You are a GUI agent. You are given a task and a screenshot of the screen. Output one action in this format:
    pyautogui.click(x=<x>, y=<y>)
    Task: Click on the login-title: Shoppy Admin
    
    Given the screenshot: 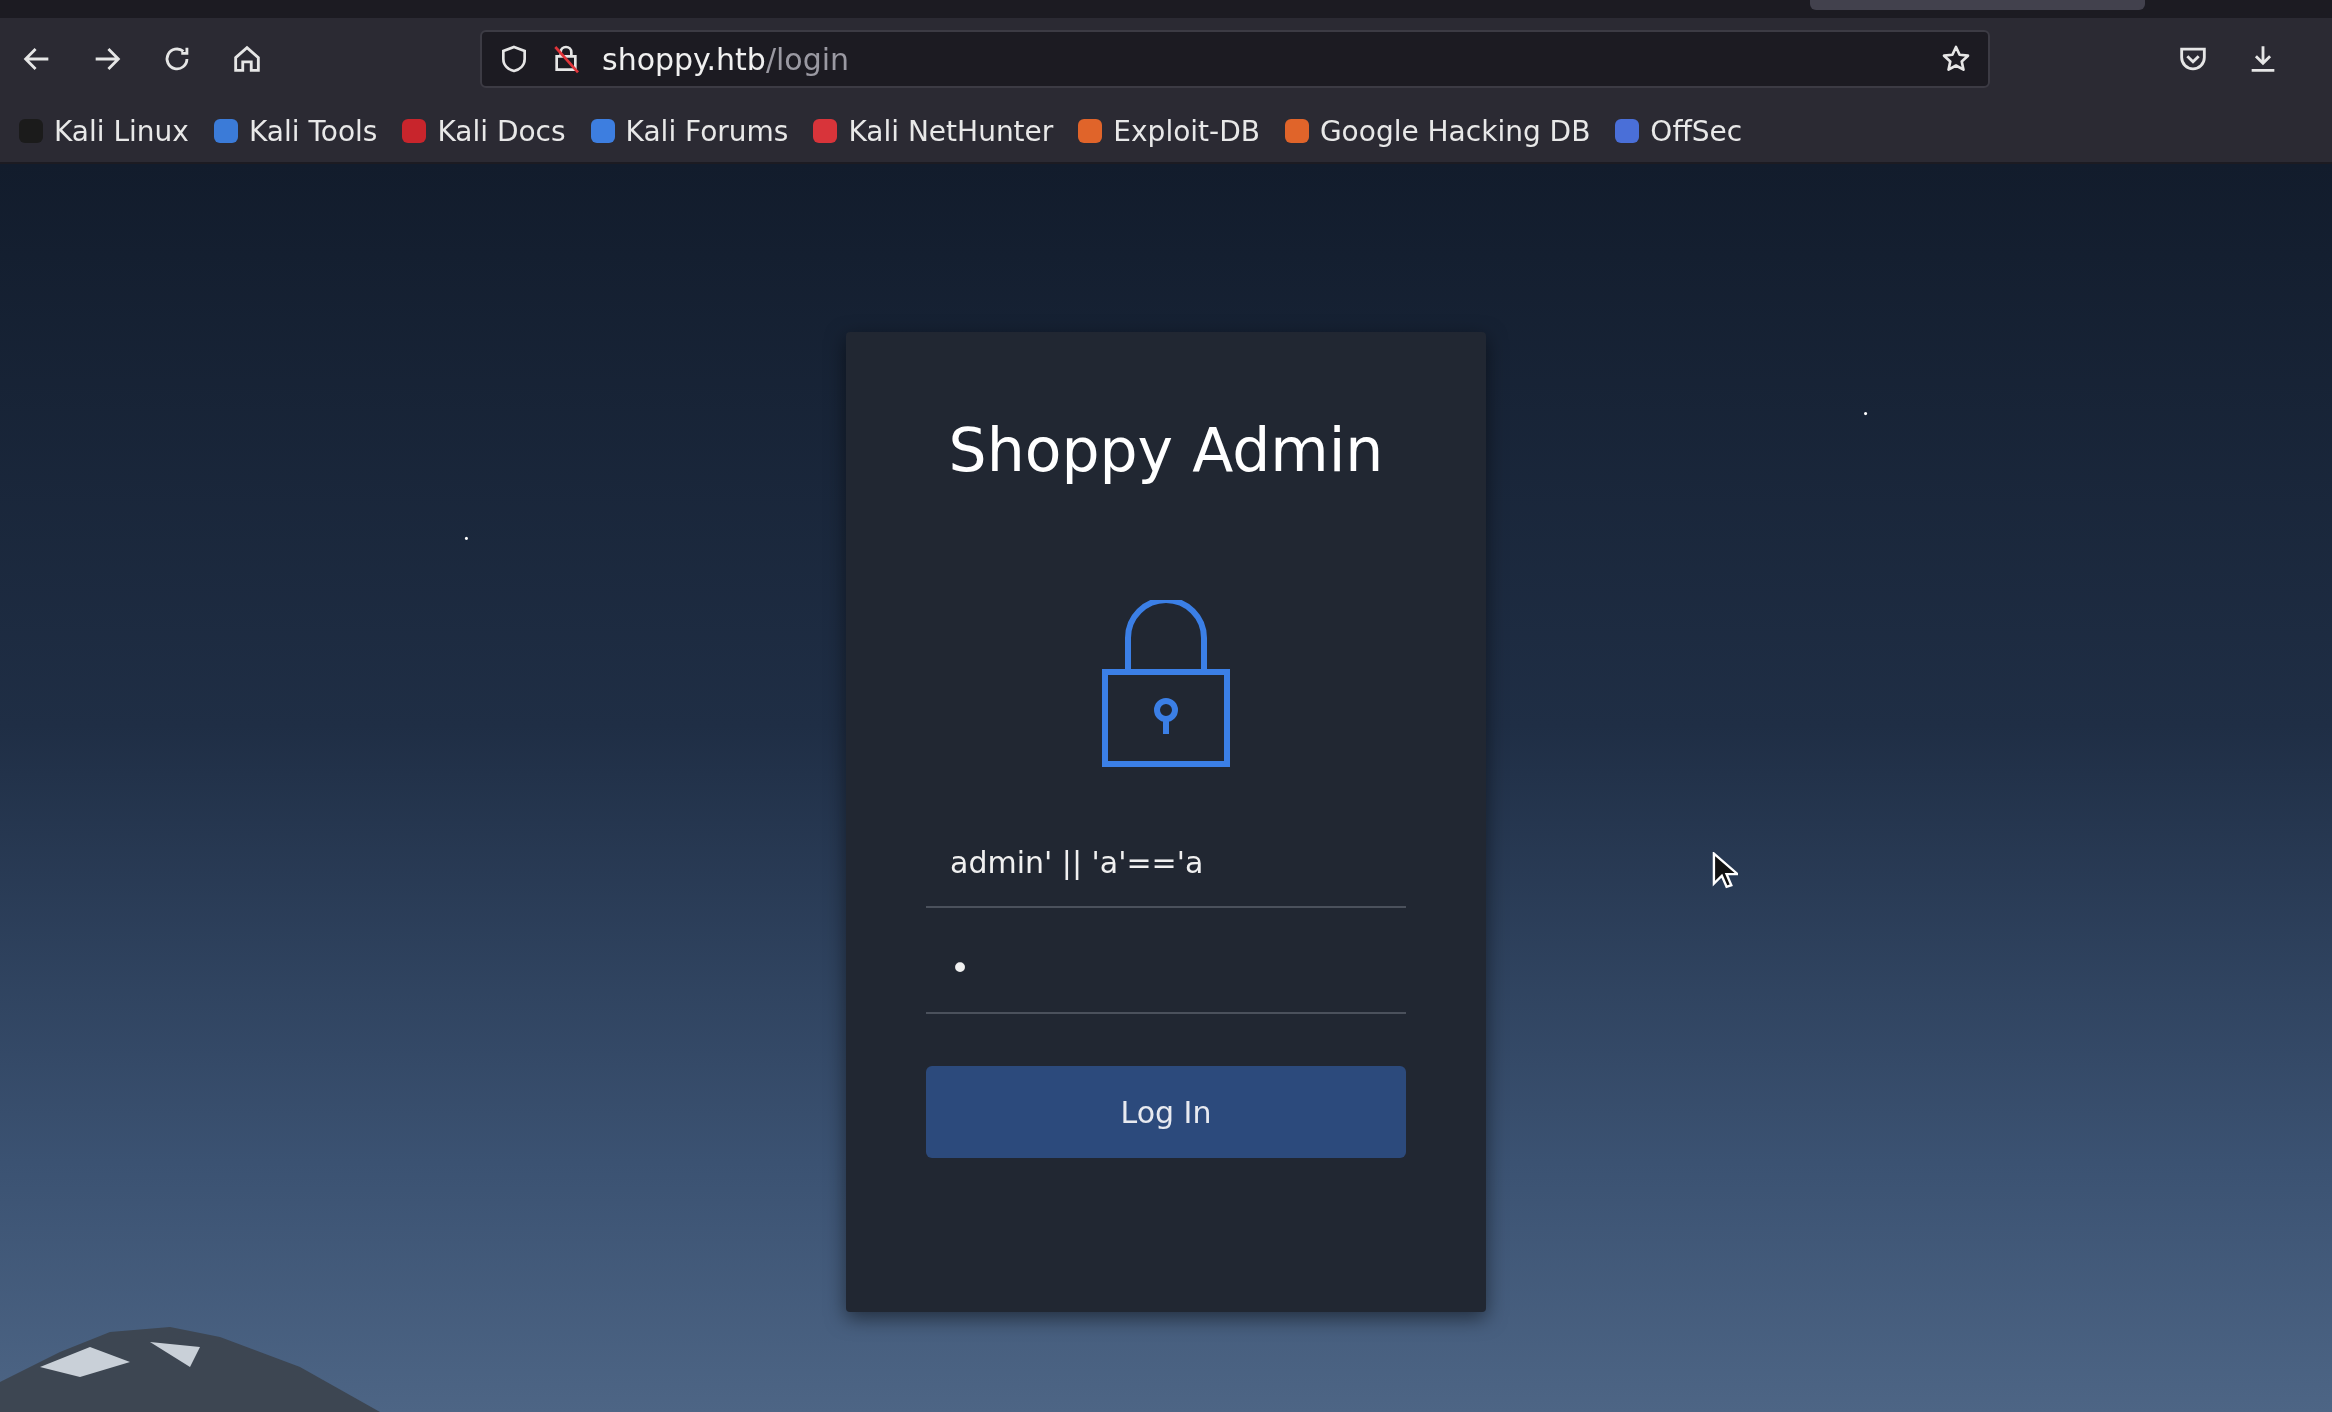 What is the action you would take?
    pyautogui.click(x=1166, y=450)
    